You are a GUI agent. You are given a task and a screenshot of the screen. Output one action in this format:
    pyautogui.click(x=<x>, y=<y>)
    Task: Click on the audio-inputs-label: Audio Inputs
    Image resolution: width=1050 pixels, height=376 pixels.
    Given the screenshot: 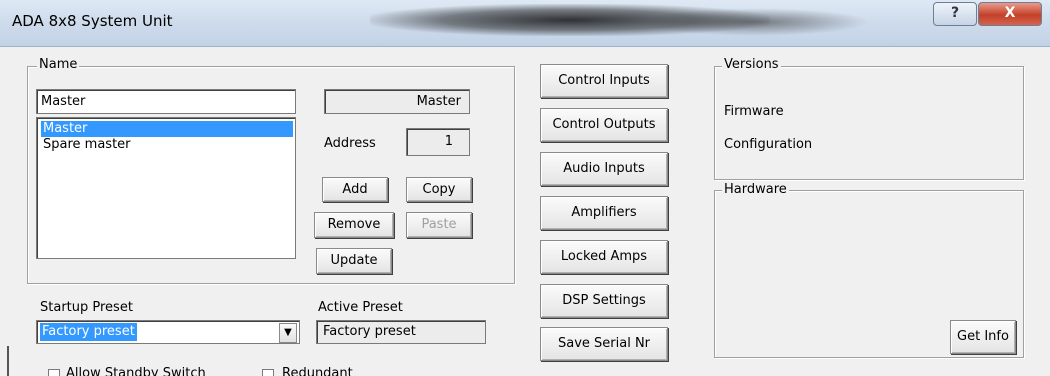 What is the action you would take?
    pyautogui.click(x=604, y=168)
    